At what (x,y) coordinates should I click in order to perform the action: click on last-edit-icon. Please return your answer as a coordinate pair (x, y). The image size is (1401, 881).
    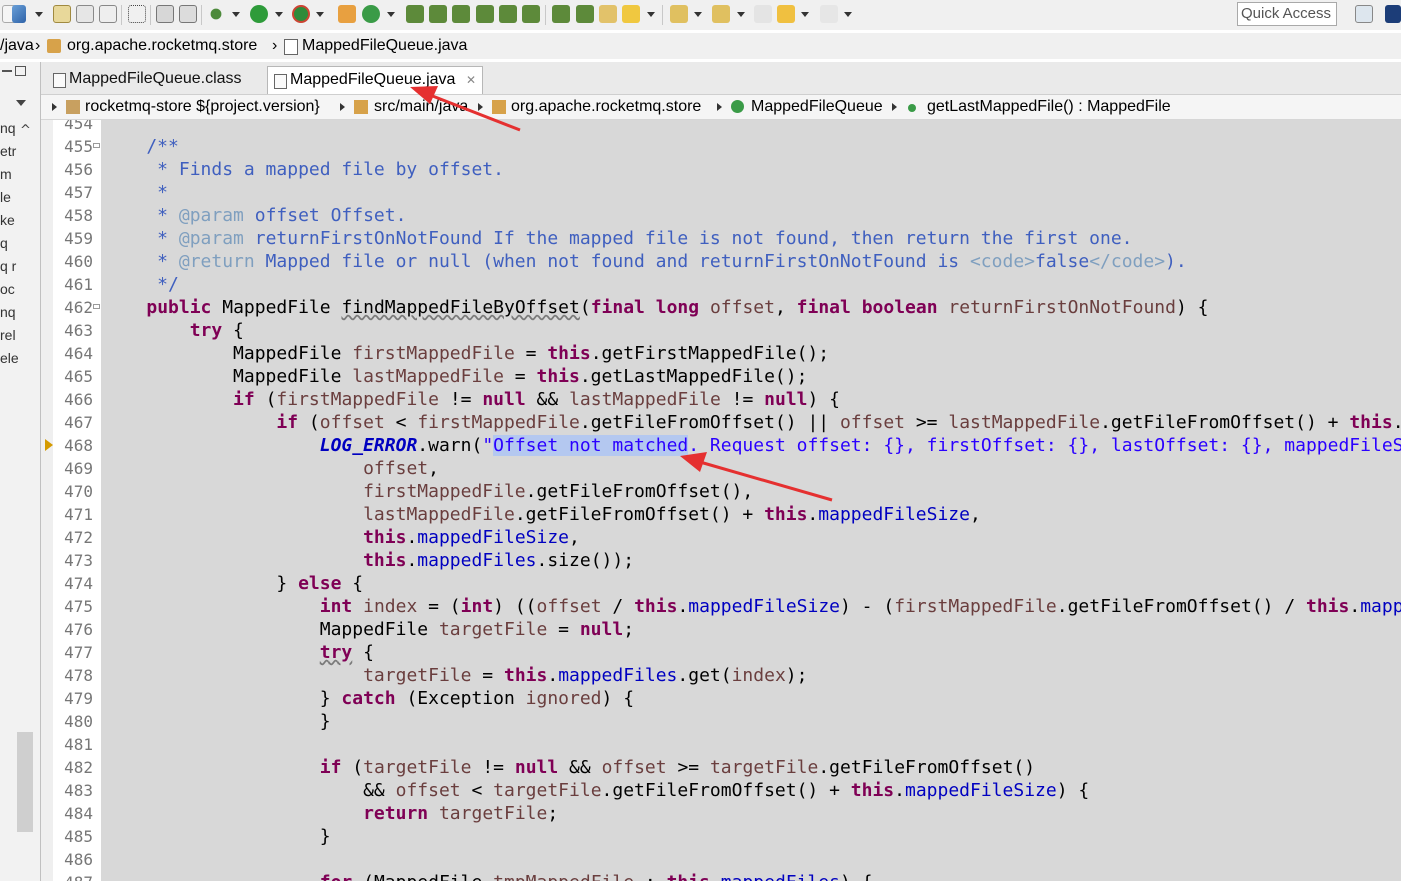
    Looking at the image, I should click on (763, 14).